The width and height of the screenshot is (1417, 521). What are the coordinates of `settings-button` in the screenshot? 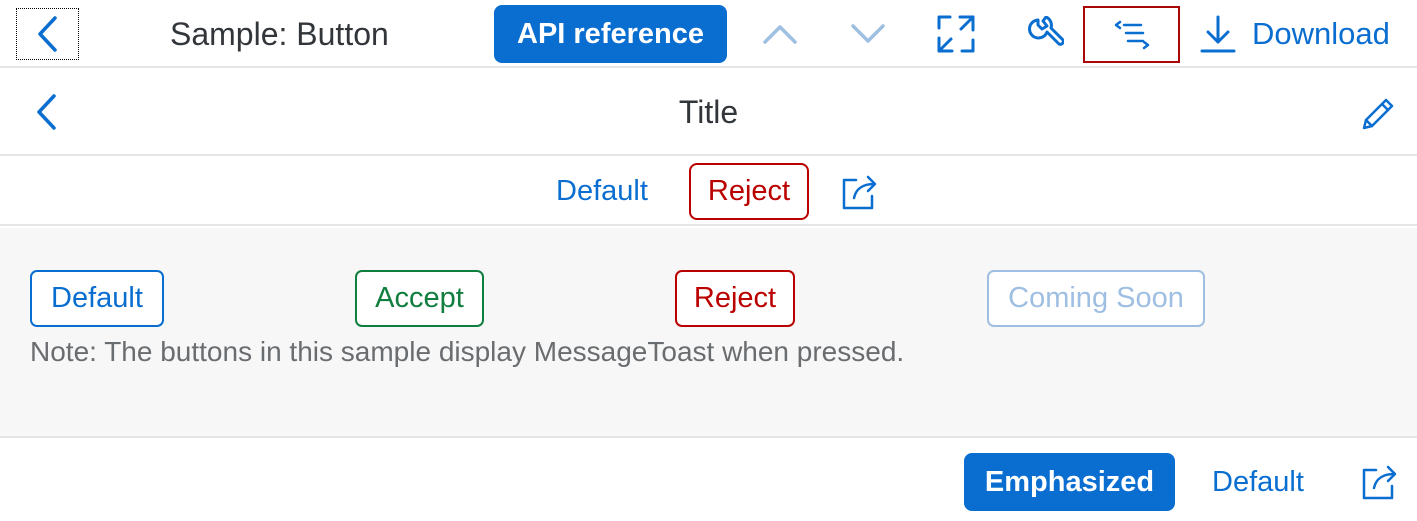 It's located at (1044, 36).